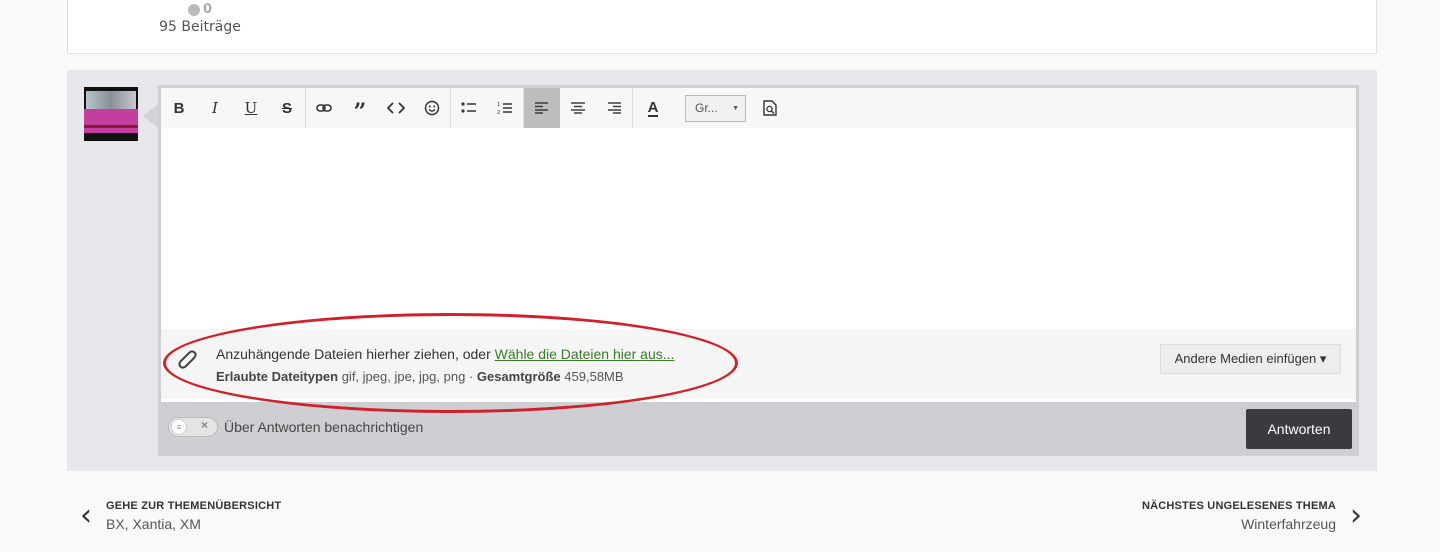  Describe the element at coordinates (153, 524) in the screenshot. I see `nav-previous-title: BX, Xantia, XM` at that location.